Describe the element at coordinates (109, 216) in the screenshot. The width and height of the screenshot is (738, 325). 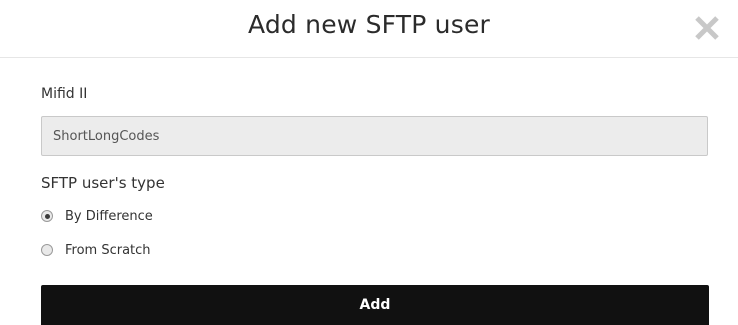
I see `radio-label: By Difference` at that location.